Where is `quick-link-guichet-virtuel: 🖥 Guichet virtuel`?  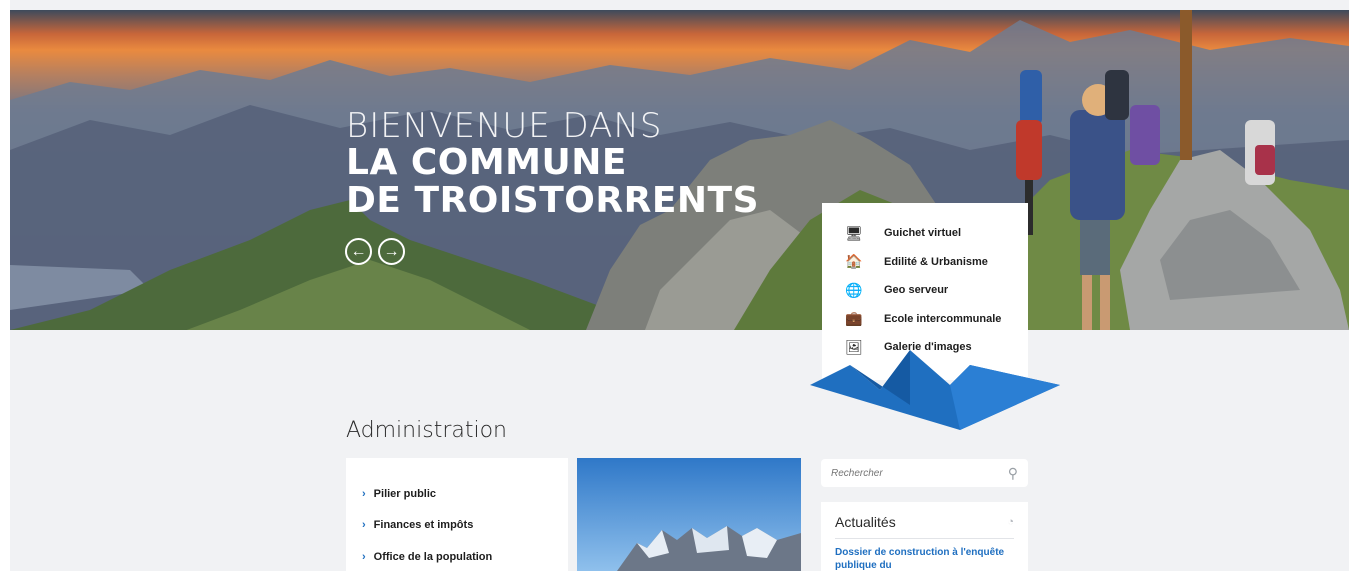
quick-link-guichet-virtuel: 🖥 Guichet virtuel is located at coordinates (936, 233).